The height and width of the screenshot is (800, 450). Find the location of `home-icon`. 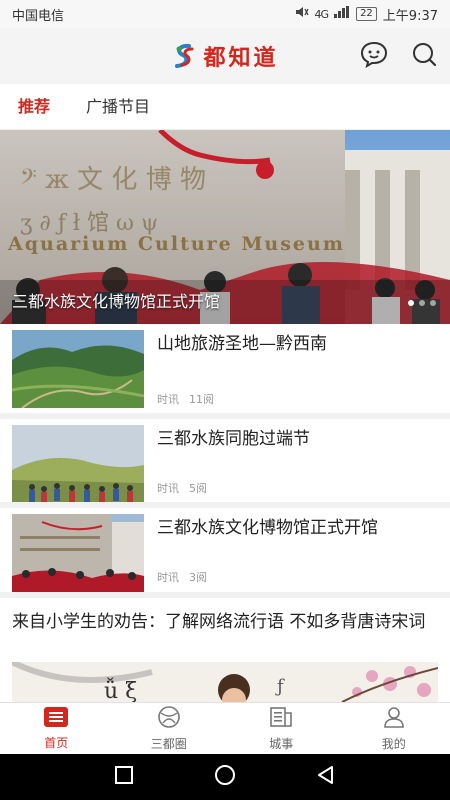

home-icon is located at coordinates (225, 777).